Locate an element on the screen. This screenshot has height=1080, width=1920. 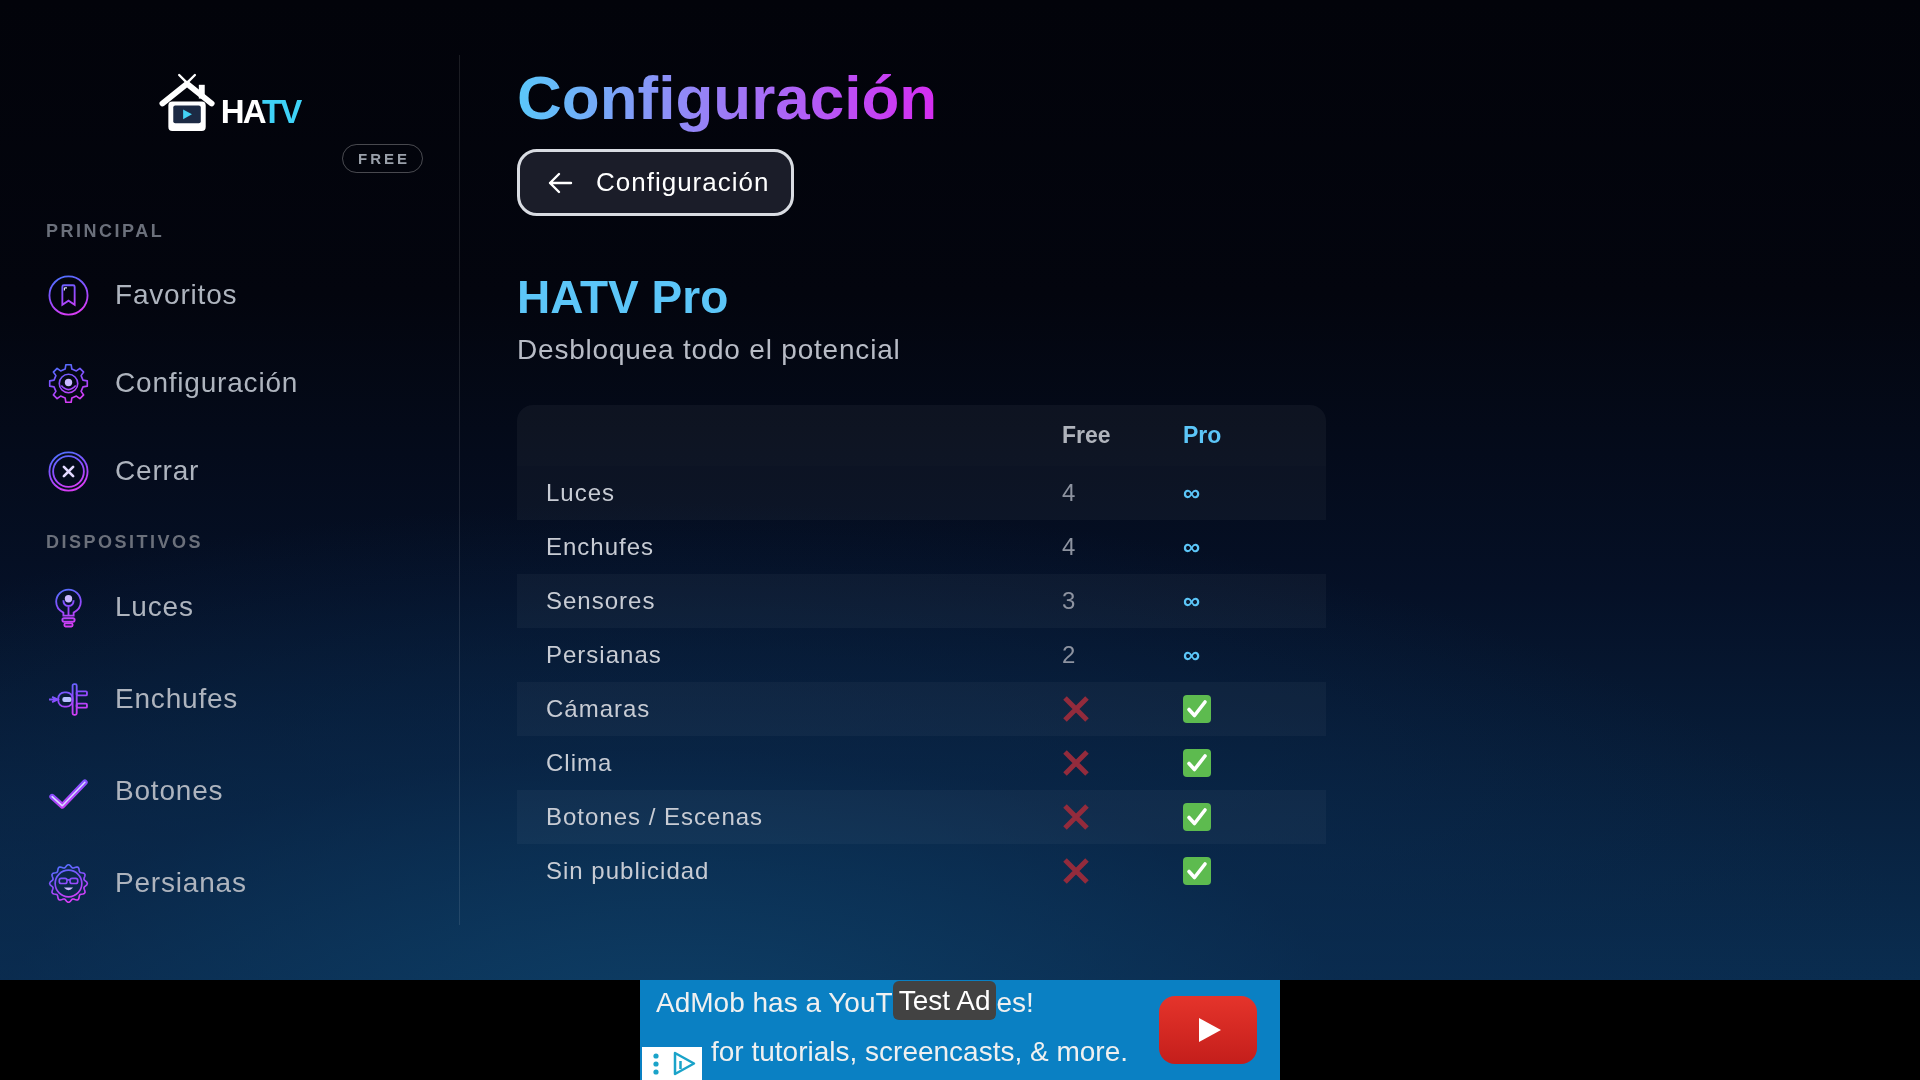
sidebar-item: Botones is located at coordinates (229, 791).